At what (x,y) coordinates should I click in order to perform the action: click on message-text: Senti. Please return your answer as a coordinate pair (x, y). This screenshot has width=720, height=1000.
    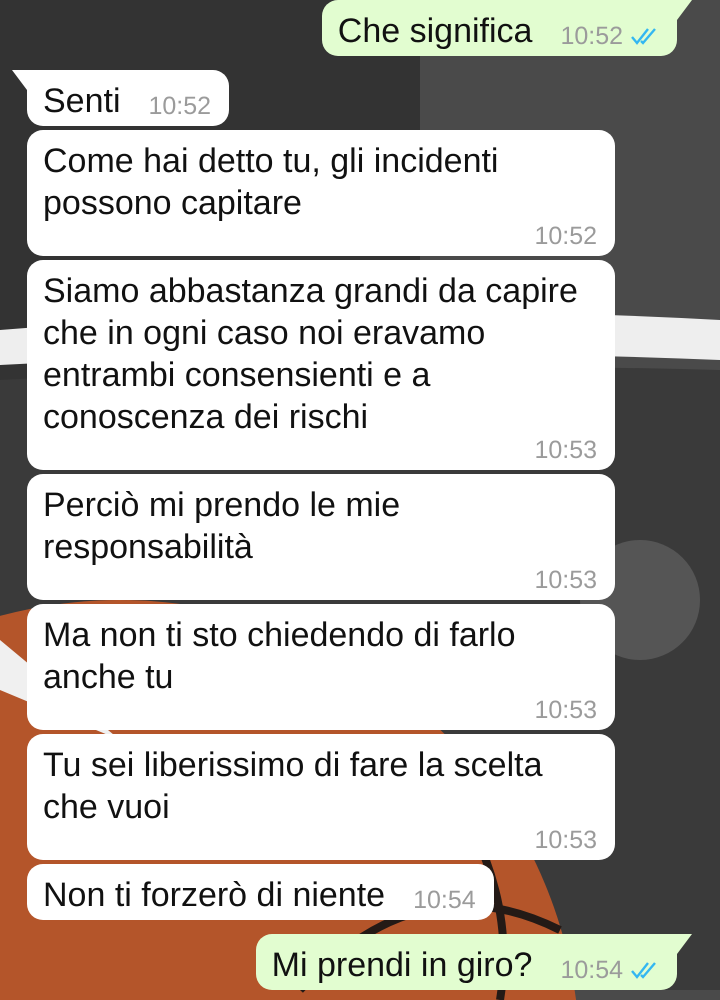
    Looking at the image, I should click on (81, 101).